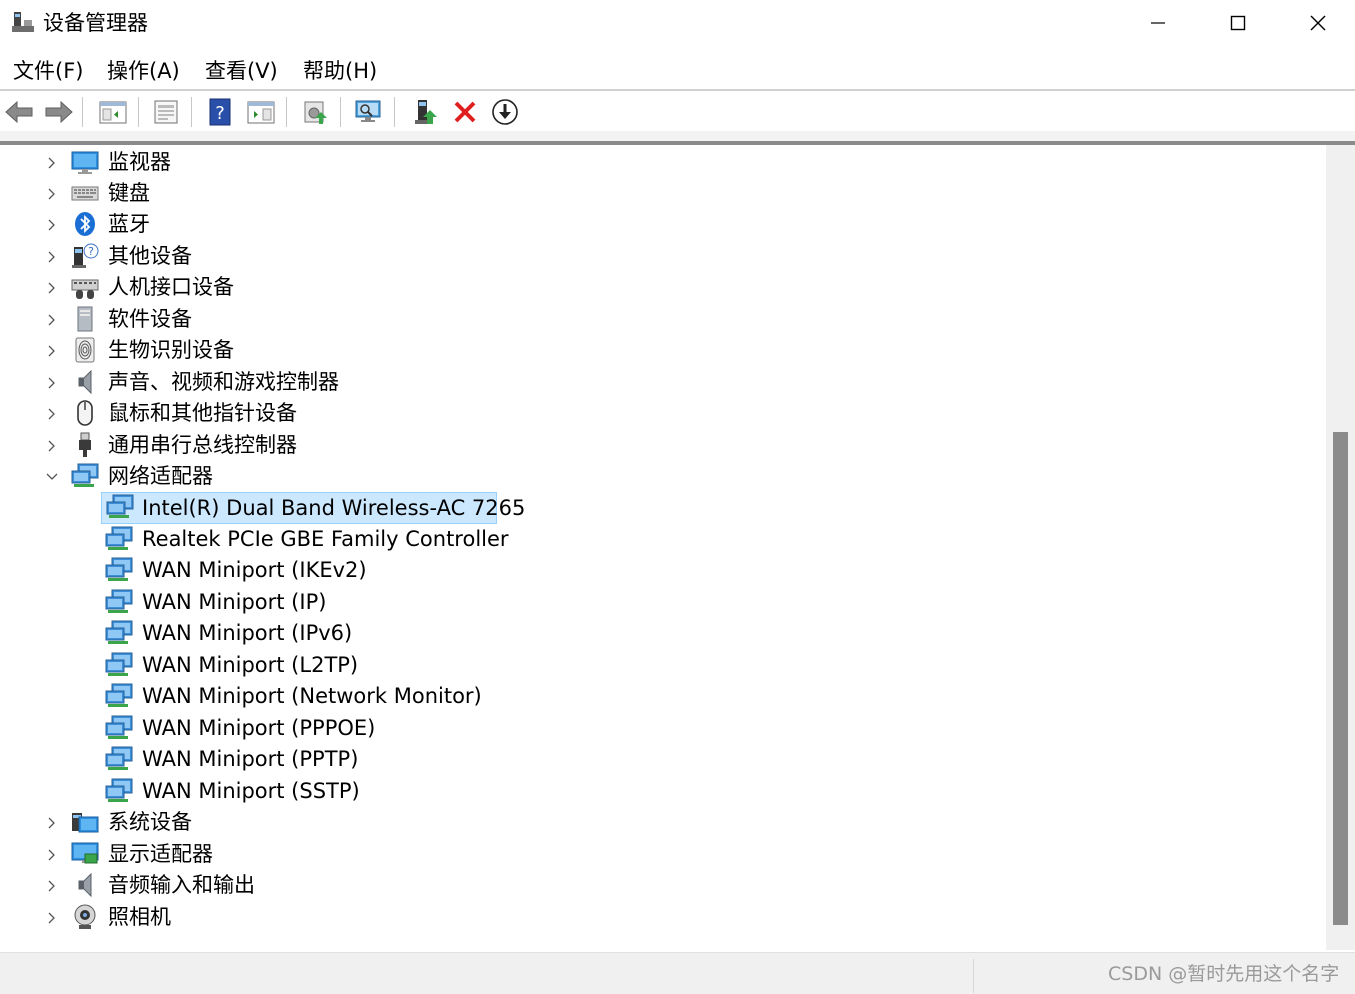 The width and height of the screenshot is (1355, 994). What do you see at coordinates (301, 665) in the screenshot?
I see `tree-device-wan-l2tp: WAN Miniport (L2TP)` at bounding box center [301, 665].